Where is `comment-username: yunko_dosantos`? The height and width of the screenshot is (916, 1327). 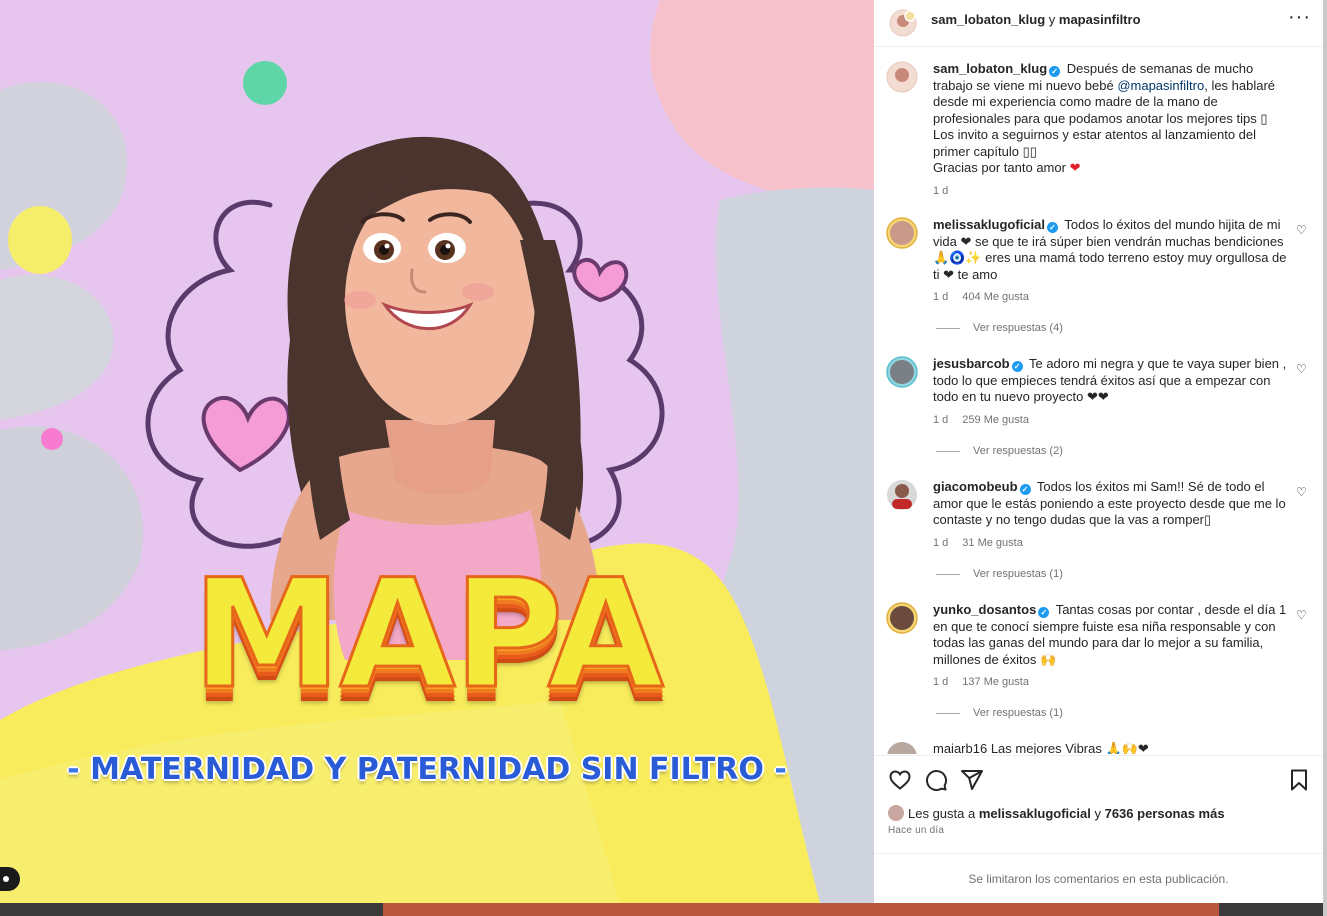 comment-username: yunko_dosantos is located at coordinates (984, 609).